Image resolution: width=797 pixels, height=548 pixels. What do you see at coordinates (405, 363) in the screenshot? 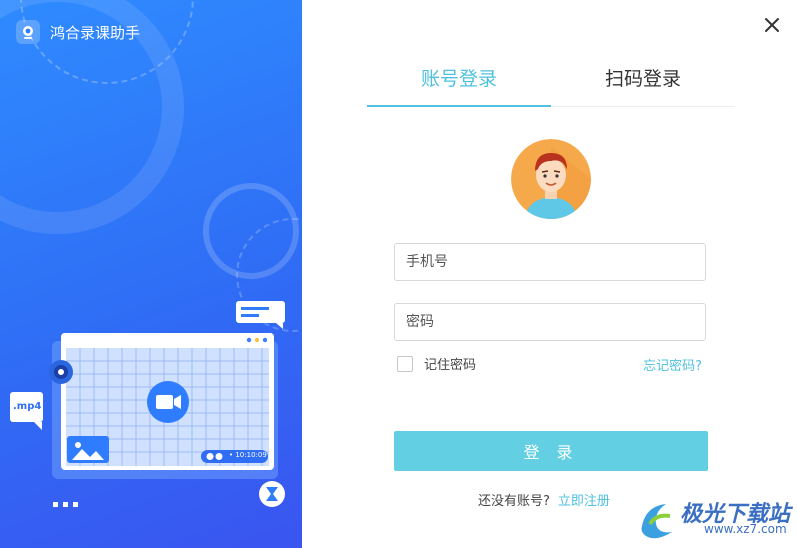
I see `remember-checkbox` at bounding box center [405, 363].